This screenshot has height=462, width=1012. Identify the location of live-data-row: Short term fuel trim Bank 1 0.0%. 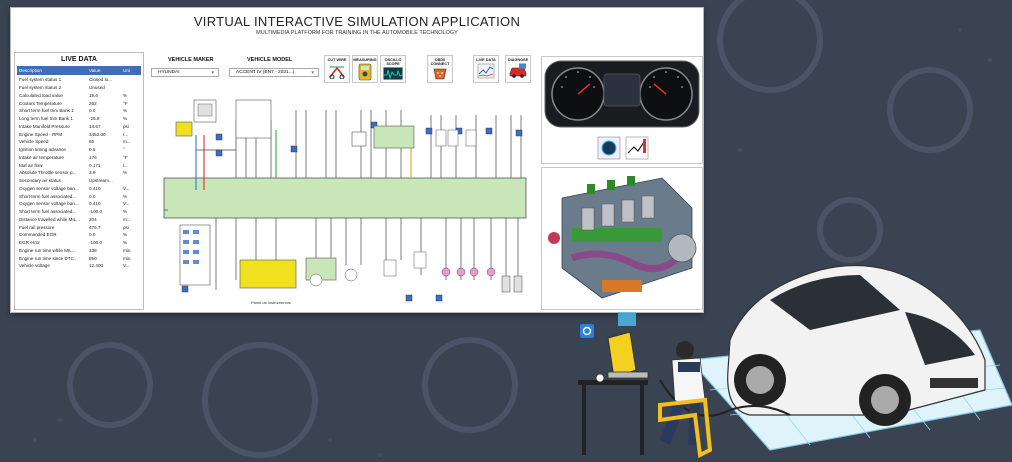
(79, 111).